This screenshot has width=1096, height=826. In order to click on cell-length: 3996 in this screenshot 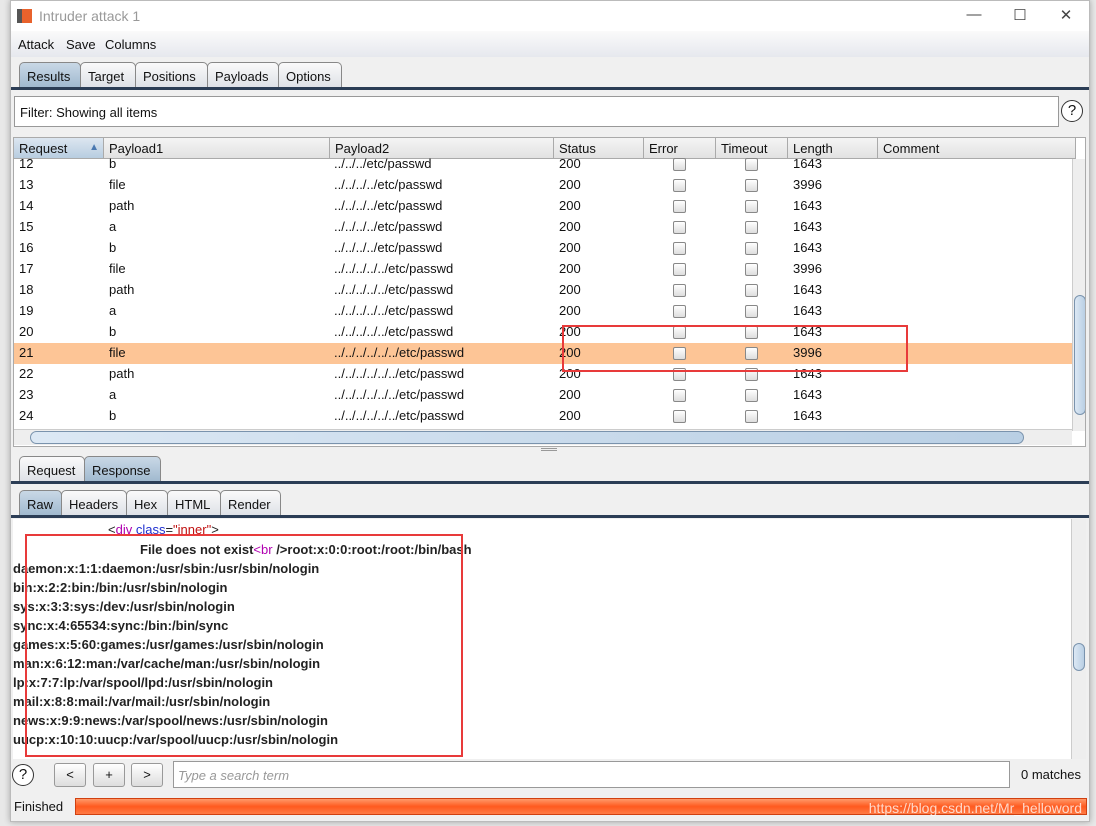, I will do `click(807, 184)`.